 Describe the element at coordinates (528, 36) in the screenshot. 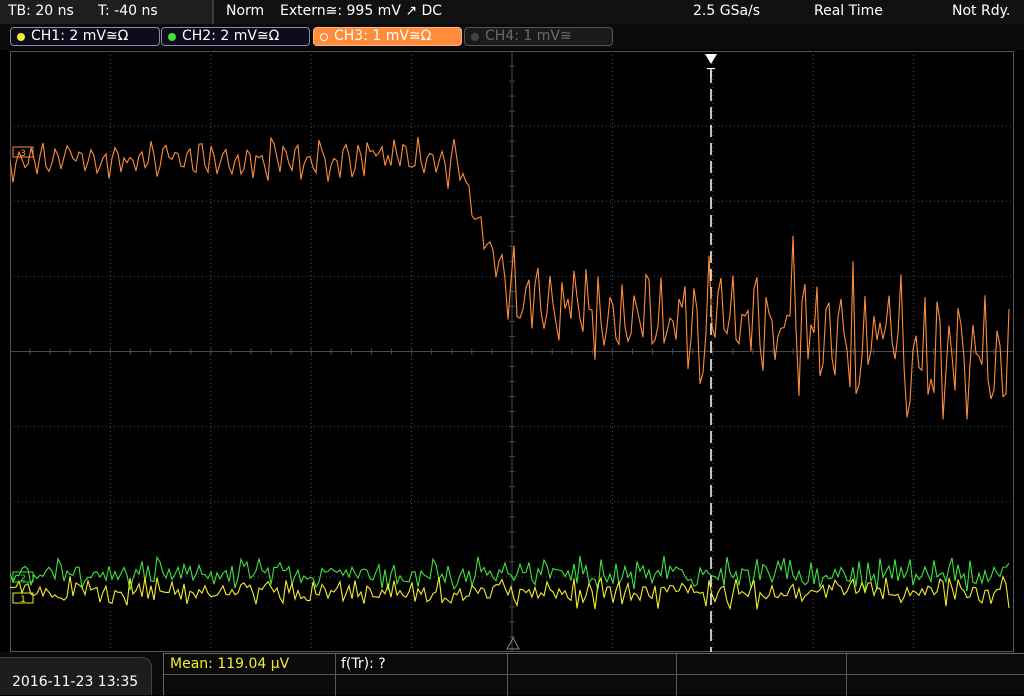

I see `ch4-label: CH4: 1 mV≅` at that location.